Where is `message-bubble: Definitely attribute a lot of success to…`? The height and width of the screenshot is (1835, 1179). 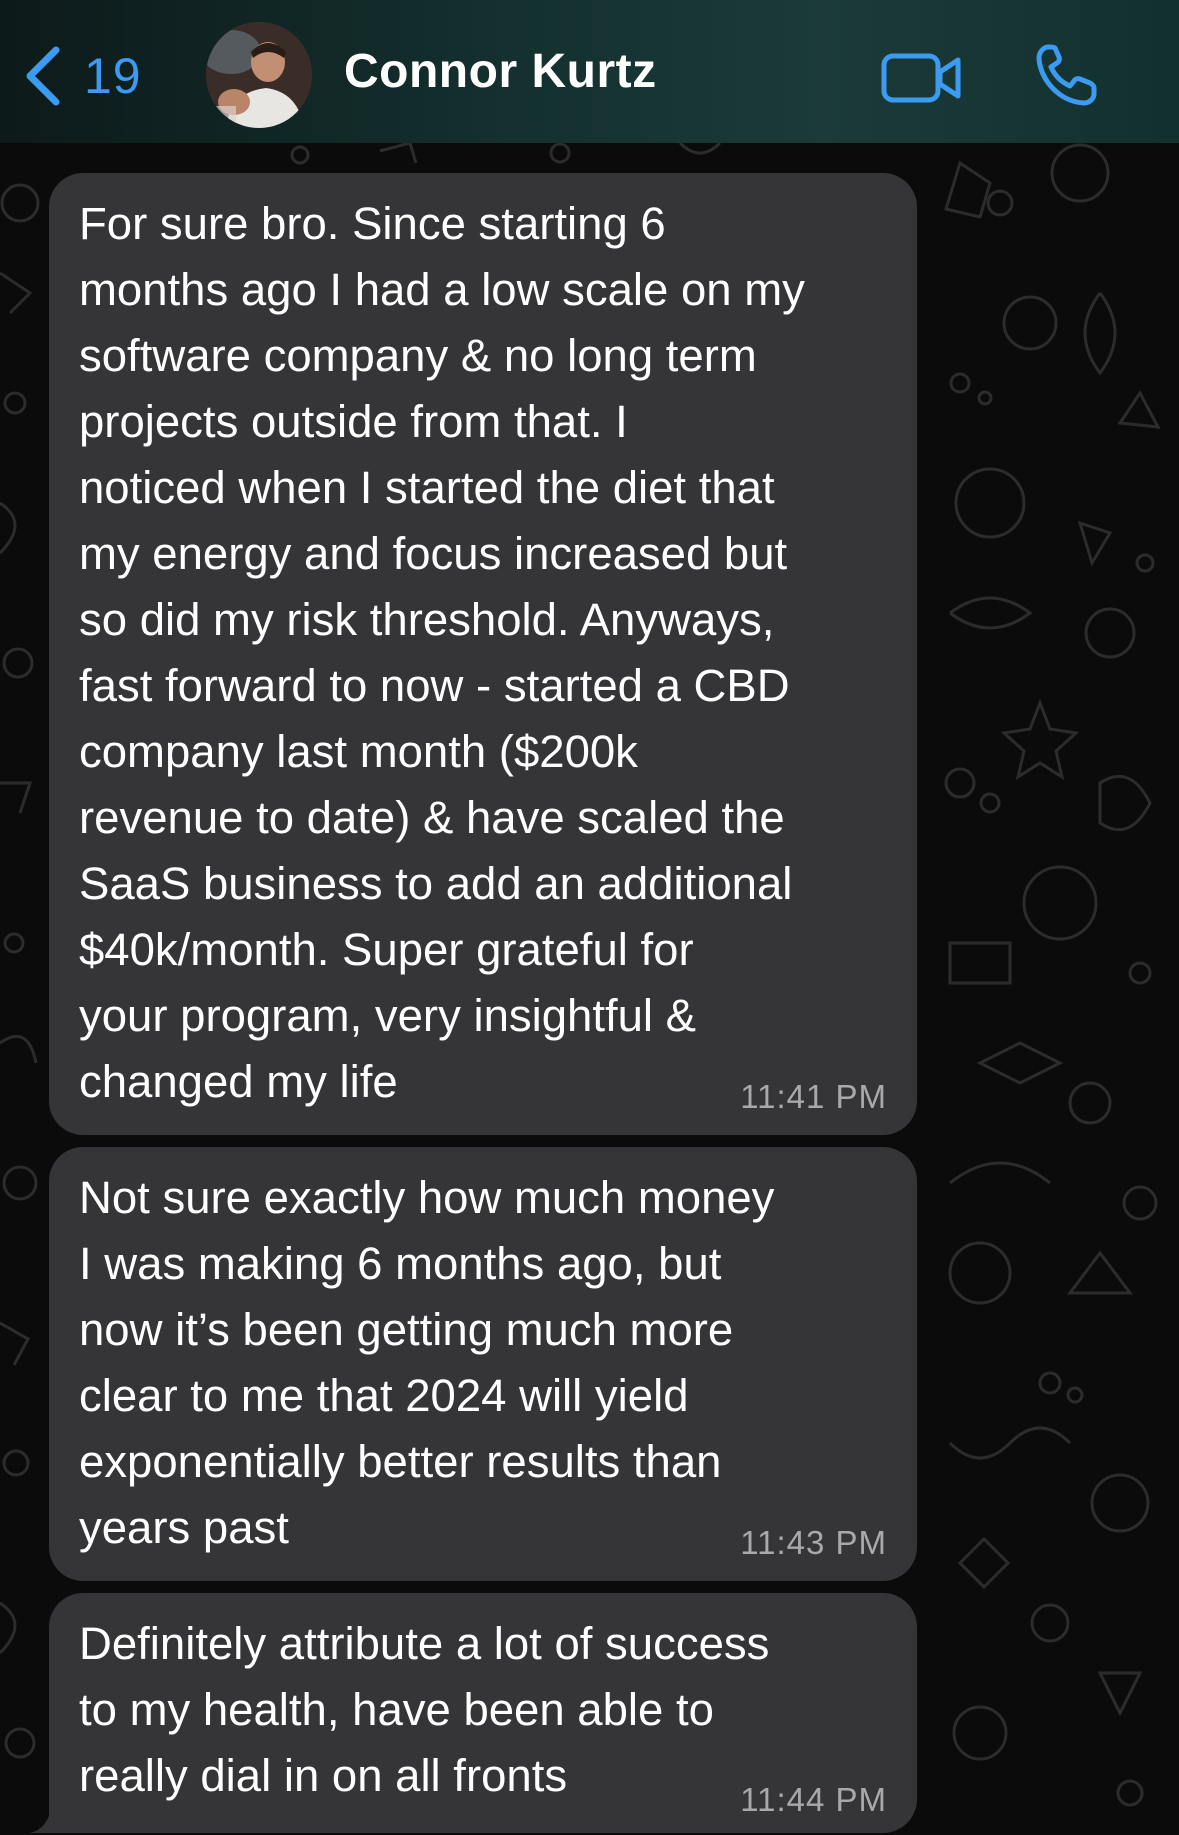 message-bubble: Definitely attribute a lot of success to… is located at coordinates (483, 1713).